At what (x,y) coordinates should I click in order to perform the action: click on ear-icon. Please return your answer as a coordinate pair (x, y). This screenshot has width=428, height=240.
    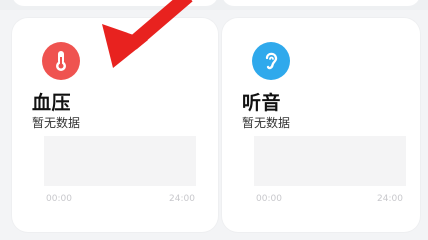
    Looking at the image, I should click on (271, 61).